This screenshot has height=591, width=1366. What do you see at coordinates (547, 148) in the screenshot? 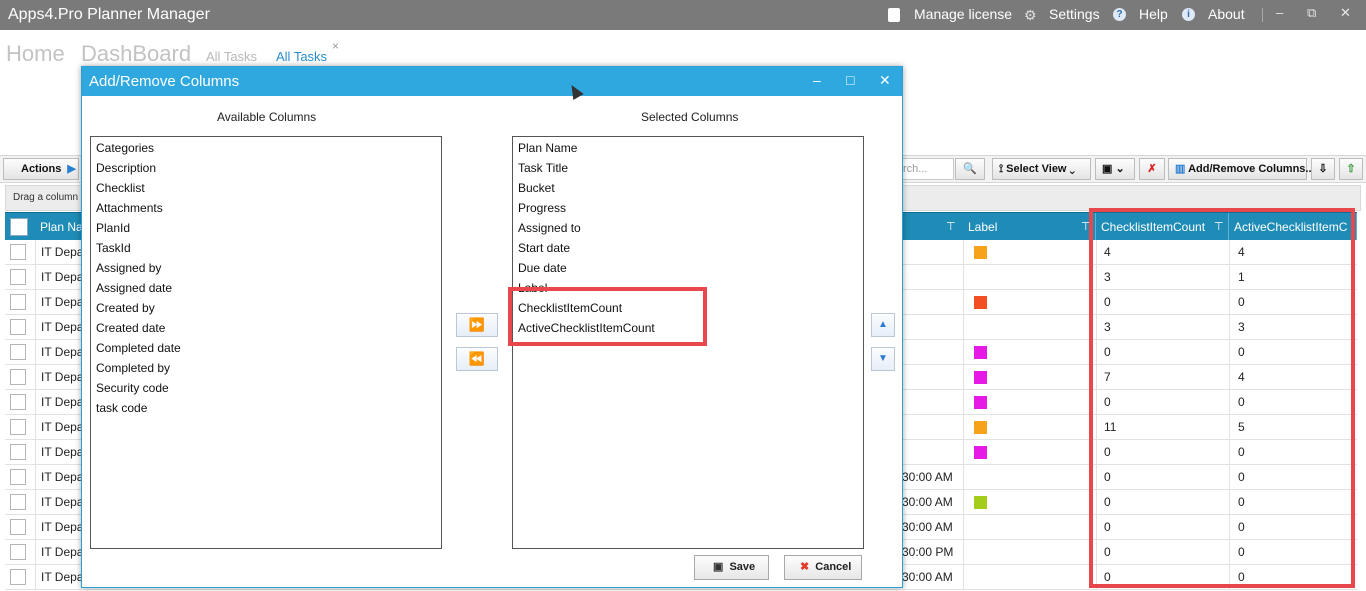
I see `selected-column-item: Plan Name` at bounding box center [547, 148].